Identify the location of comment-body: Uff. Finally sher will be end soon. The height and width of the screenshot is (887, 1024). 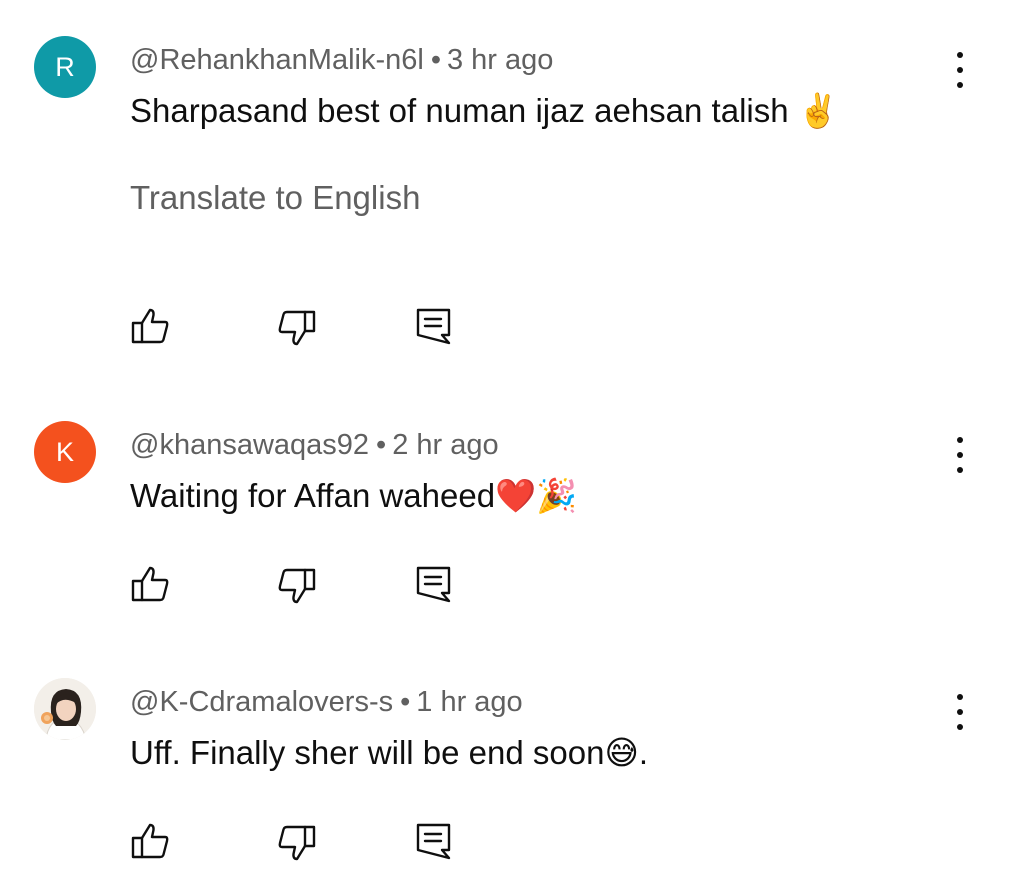
(367, 752).